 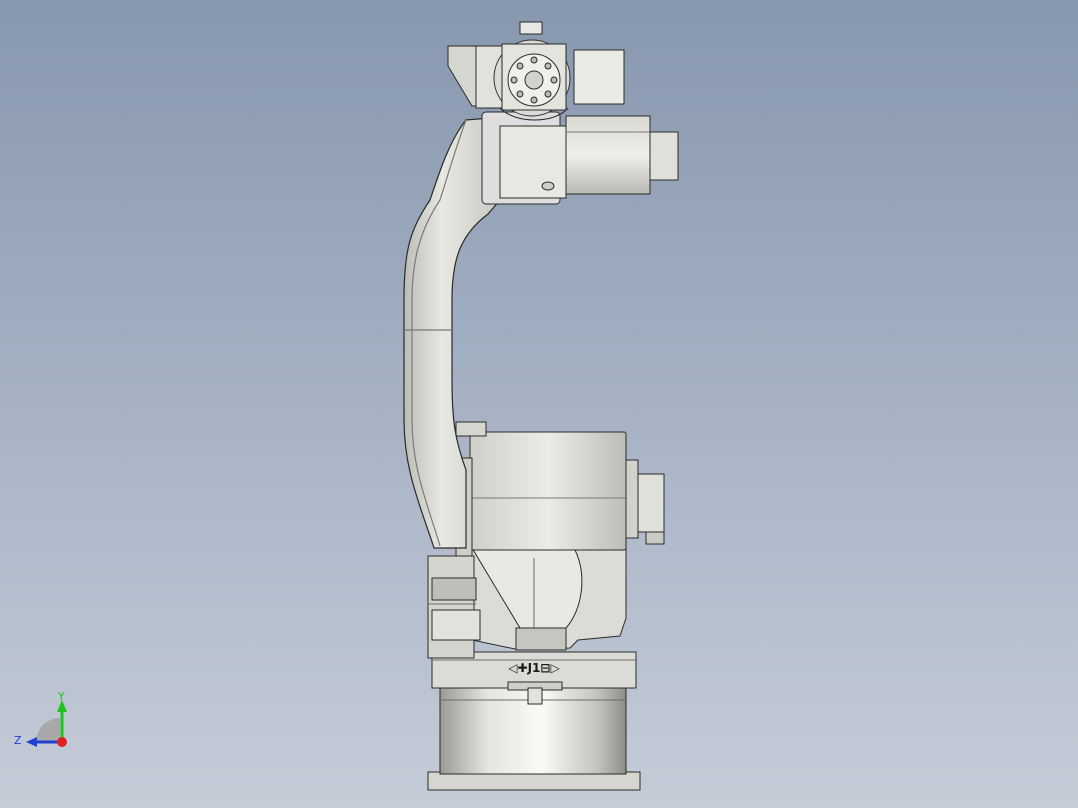 I want to click on y-axis-label: Y, so click(x=61, y=696).